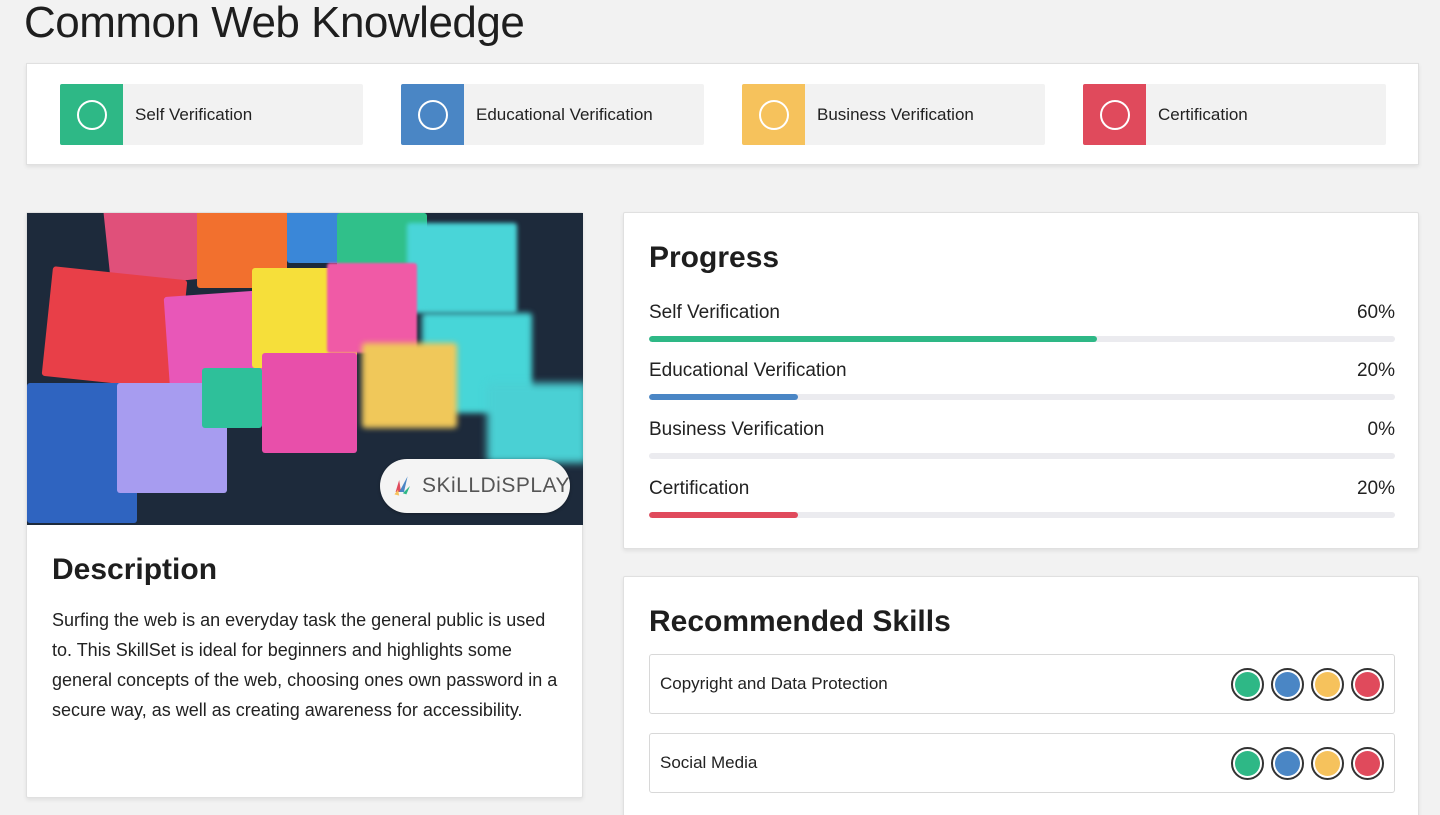 The height and width of the screenshot is (815, 1440). I want to click on progress-value: 0%, so click(1381, 429).